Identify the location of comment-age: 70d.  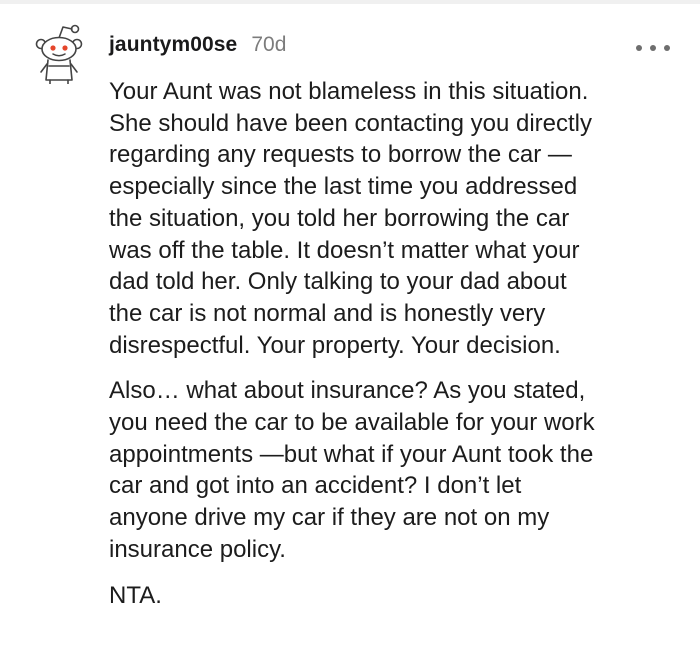
(269, 44).